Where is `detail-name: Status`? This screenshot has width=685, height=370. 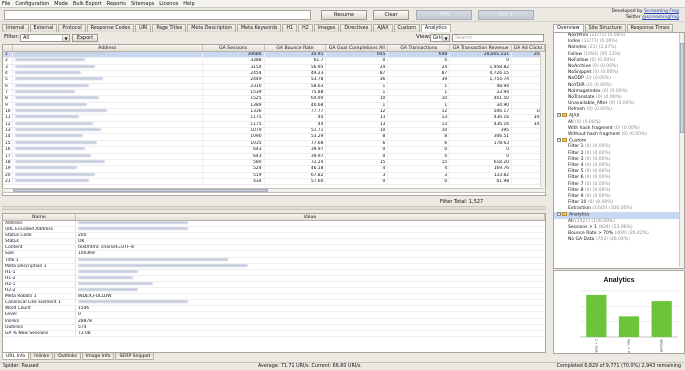
detail-name: Status is located at coordinates (39, 242).